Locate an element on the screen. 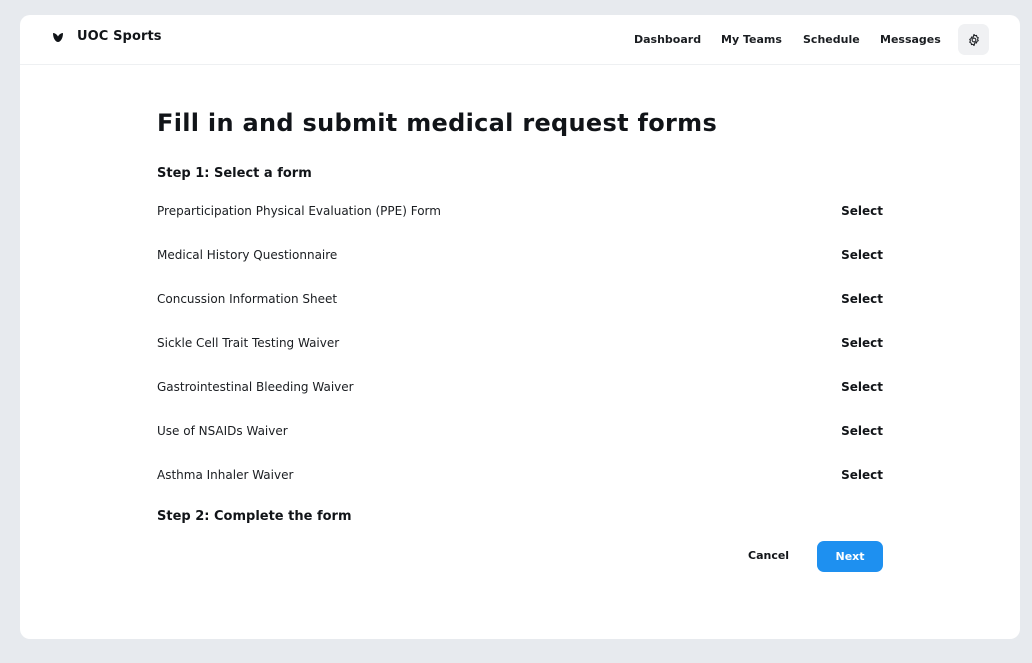  form-name: Use of NSAIDs Waiver is located at coordinates (222, 431).